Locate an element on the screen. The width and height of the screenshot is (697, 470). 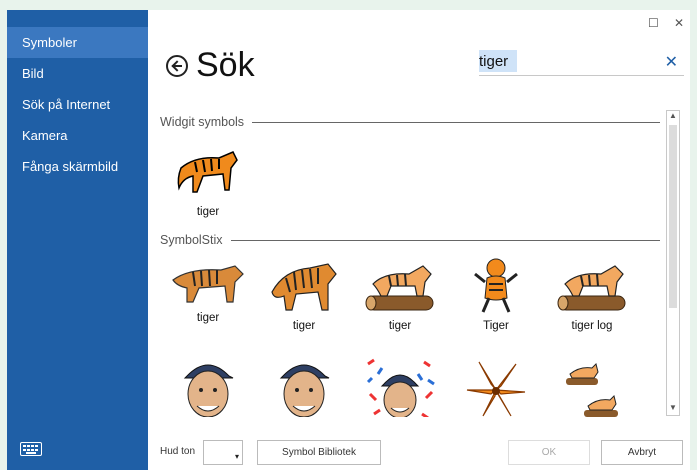
section-header: SymbolStix is located at coordinates (410, 240).